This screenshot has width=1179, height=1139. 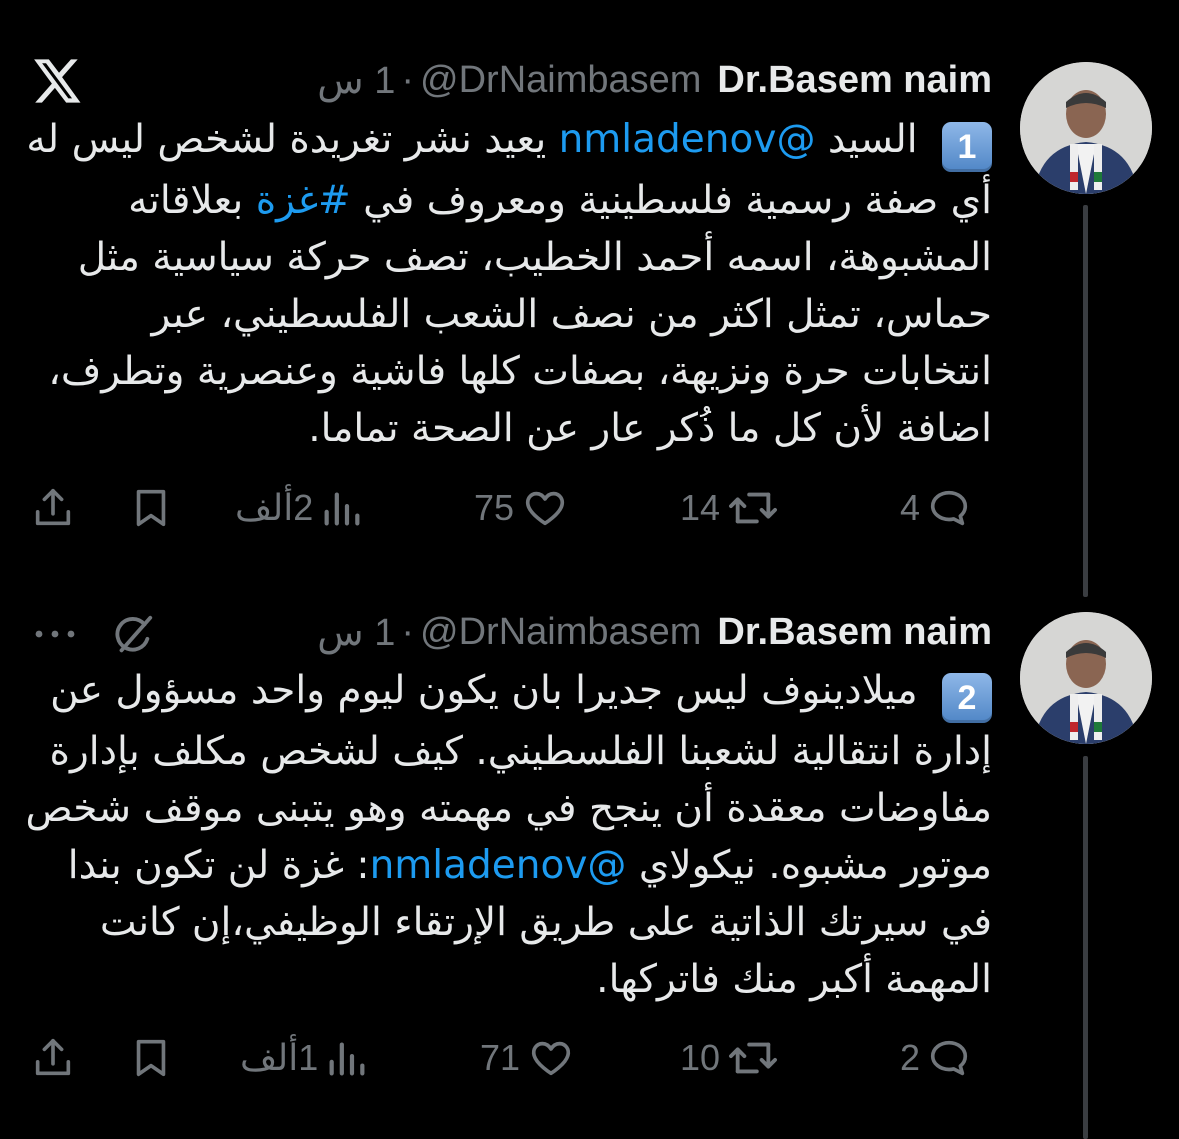 I want to click on action-bar: 4 14 75 2ألف, so click(x=589, y=508).